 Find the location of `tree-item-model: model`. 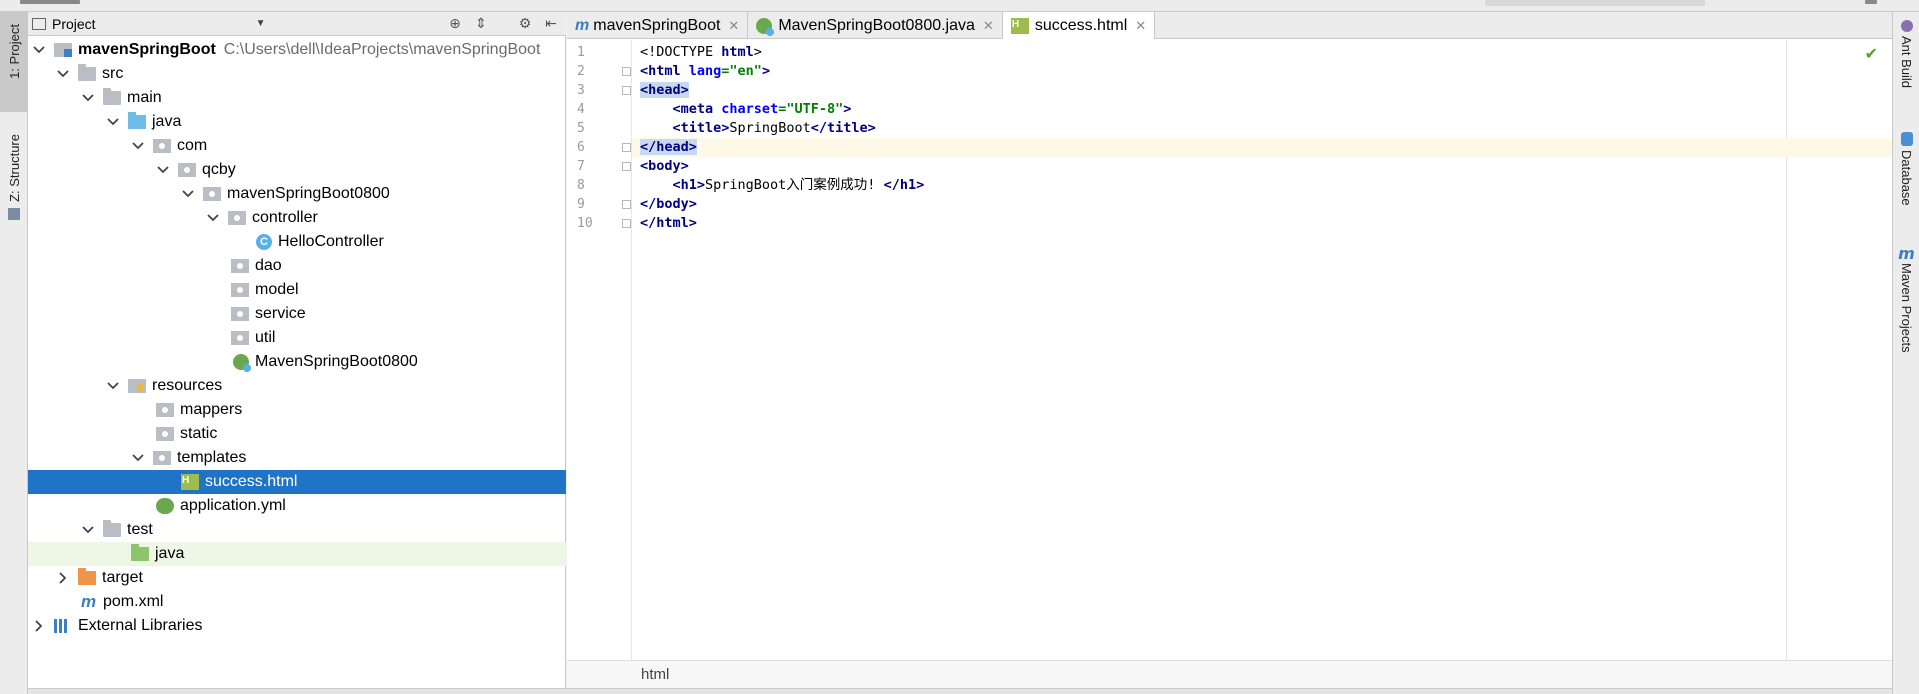

tree-item-model: model is located at coordinates (297, 290).